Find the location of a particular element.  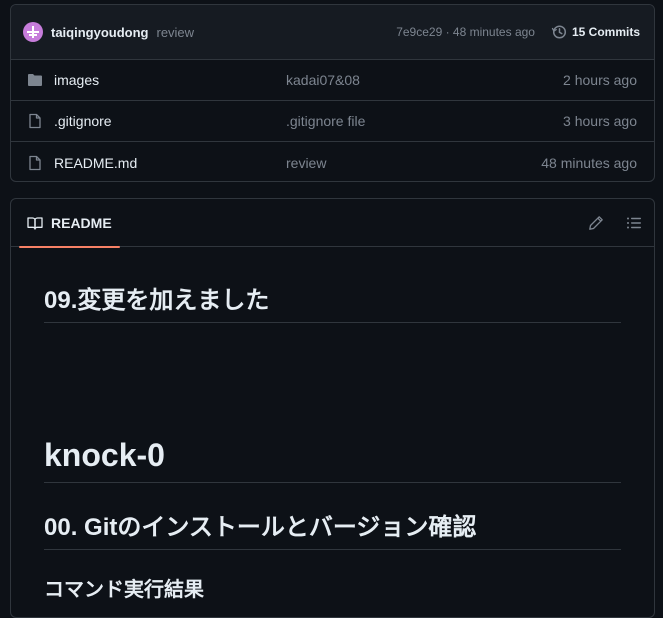

file-name-link: images is located at coordinates (170, 80).